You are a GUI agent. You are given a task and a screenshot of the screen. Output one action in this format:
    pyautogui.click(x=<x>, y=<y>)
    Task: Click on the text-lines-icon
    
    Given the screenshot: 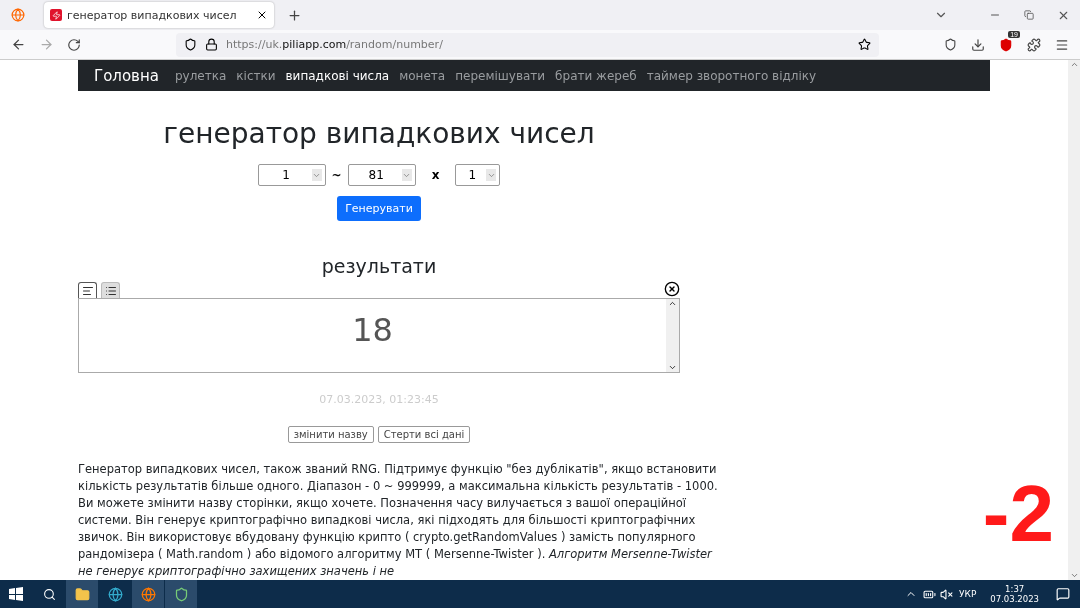 What is the action you would take?
    pyautogui.click(x=87, y=290)
    